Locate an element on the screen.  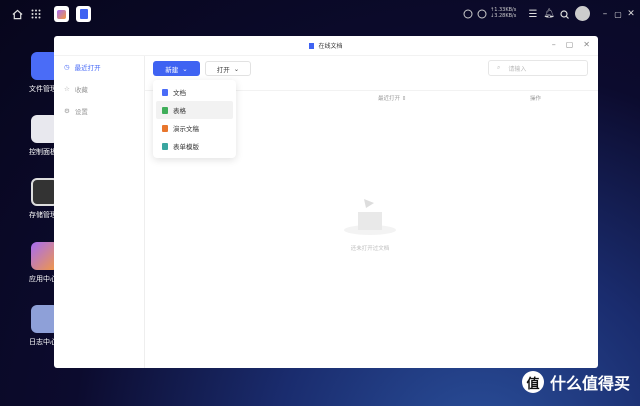
column-recent-open: 最近打开 ⇕ is located at coordinates (392, 98).